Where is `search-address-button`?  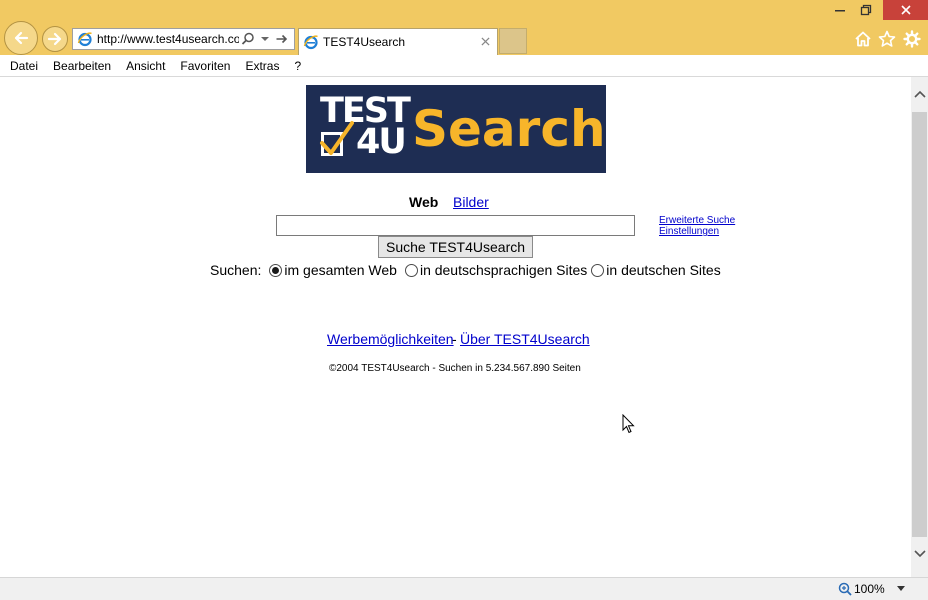 search-address-button is located at coordinates (248, 39).